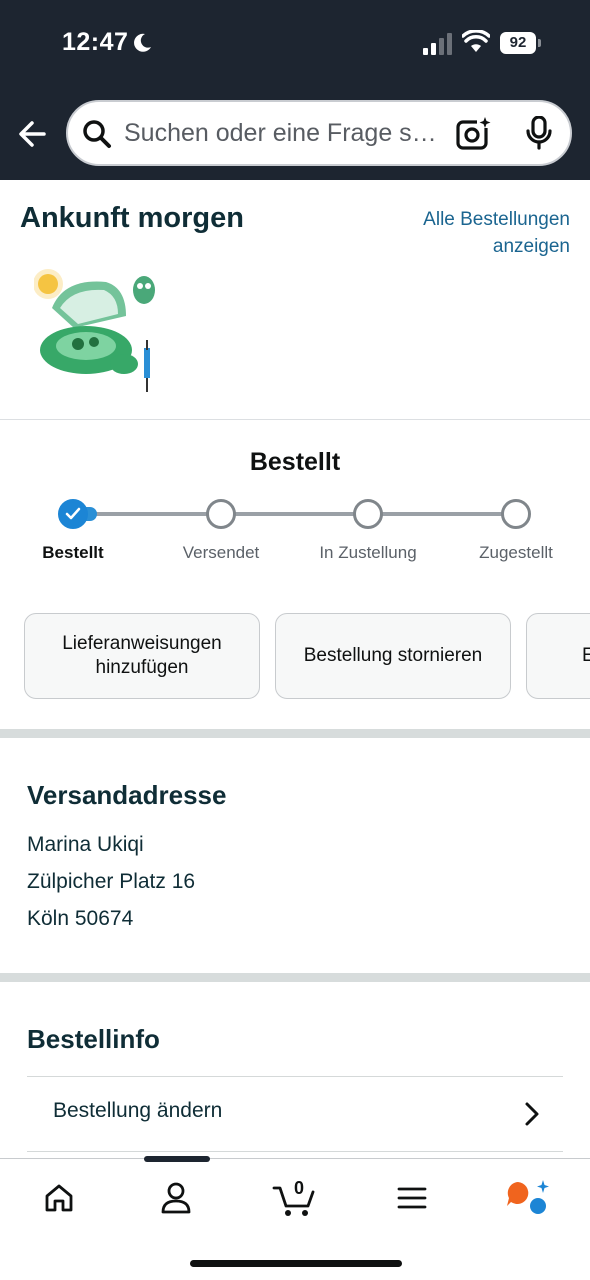 This screenshot has height=1280, width=590. I want to click on address-name: Marina Ukiqi, so click(85, 844).